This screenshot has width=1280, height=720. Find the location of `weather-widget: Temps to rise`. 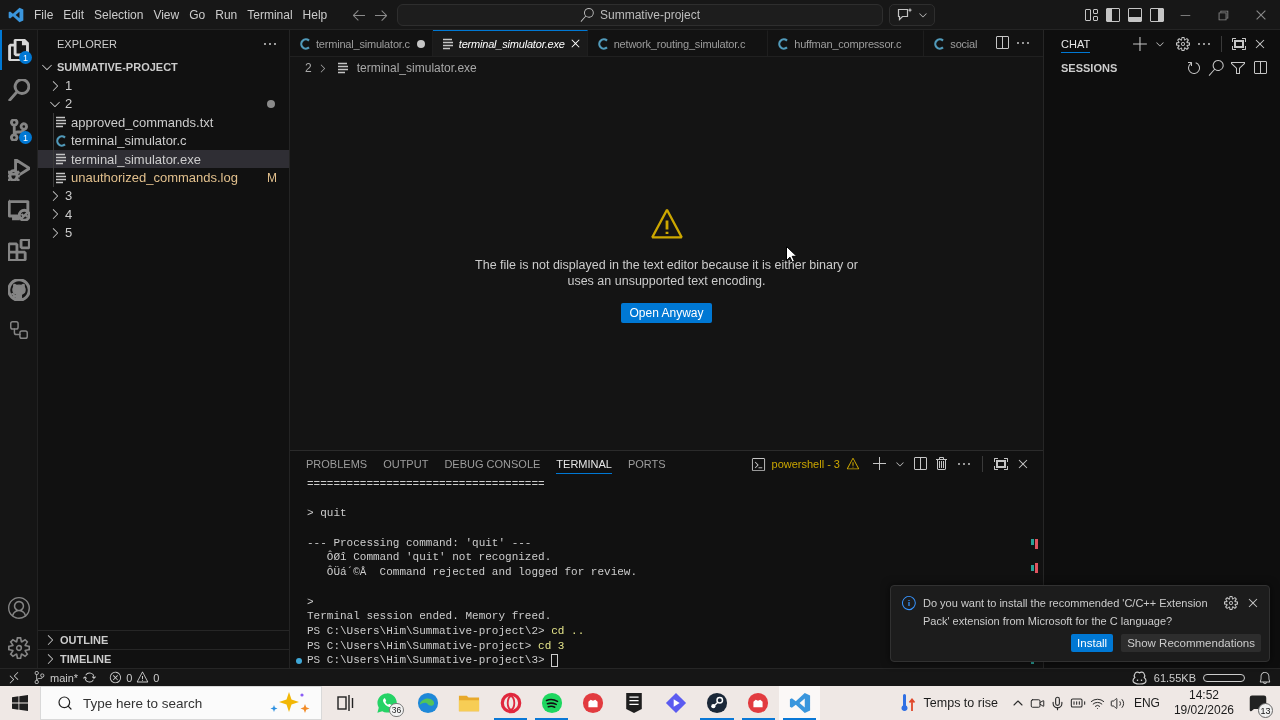

weather-widget: Temps to rise is located at coordinates (948, 703).